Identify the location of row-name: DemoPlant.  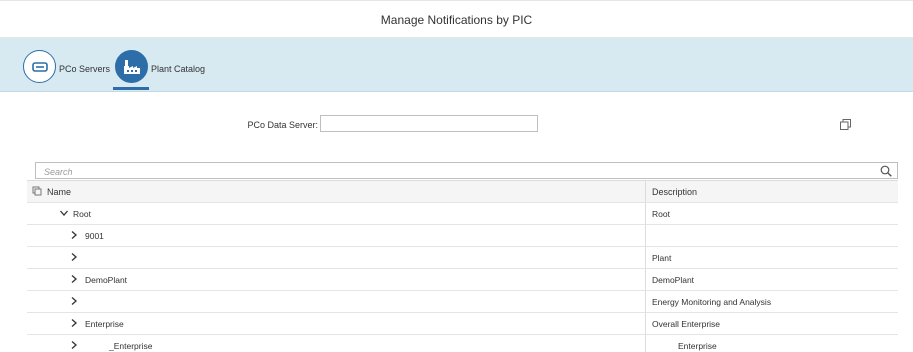
(106, 280).